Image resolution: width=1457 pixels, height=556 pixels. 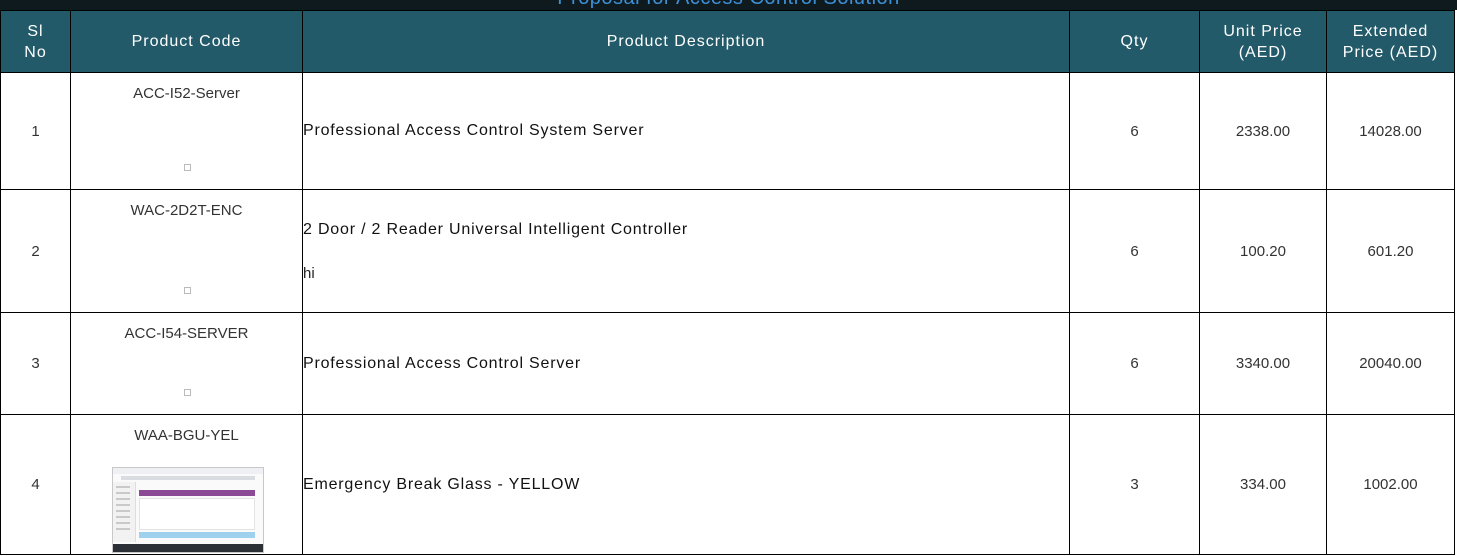 What do you see at coordinates (1390, 41) in the screenshot?
I see `header-extended-price: Extended Price (AED)` at bounding box center [1390, 41].